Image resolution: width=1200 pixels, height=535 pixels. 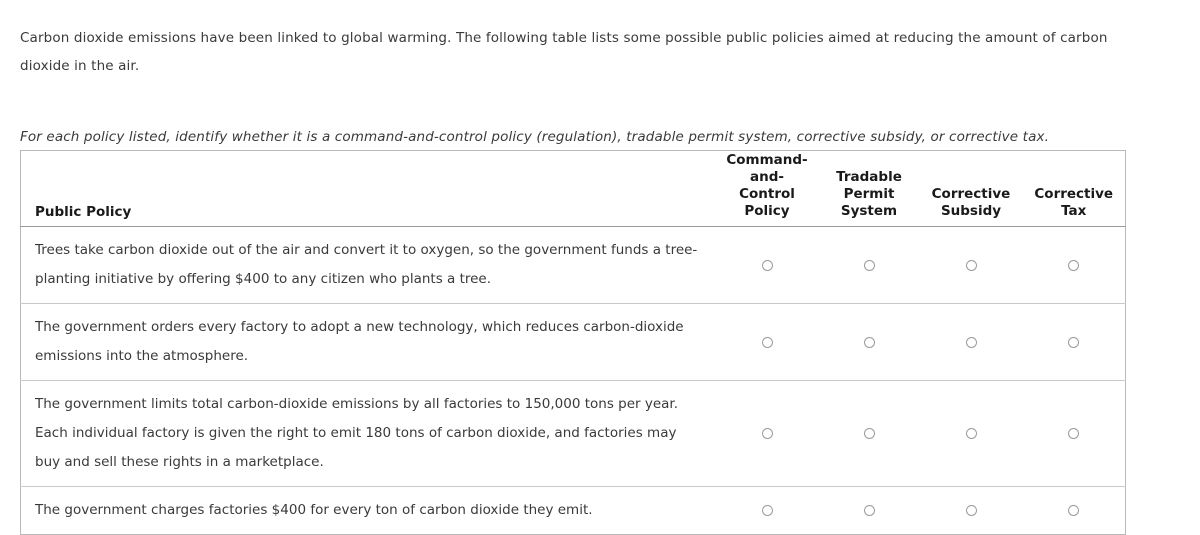 I want to click on header-line: and-, so click(x=767, y=177).